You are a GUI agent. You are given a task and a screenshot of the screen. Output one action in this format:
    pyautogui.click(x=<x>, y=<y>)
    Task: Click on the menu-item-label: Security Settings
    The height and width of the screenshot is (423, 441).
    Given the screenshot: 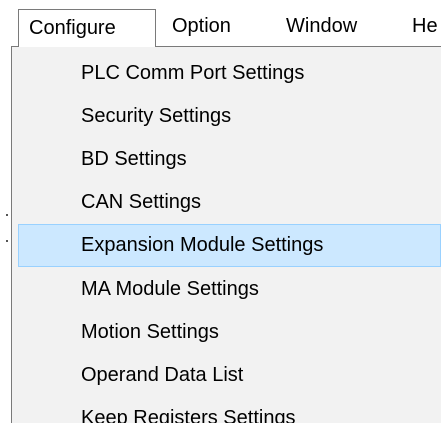 What is the action you would take?
    pyautogui.click(x=156, y=116)
    